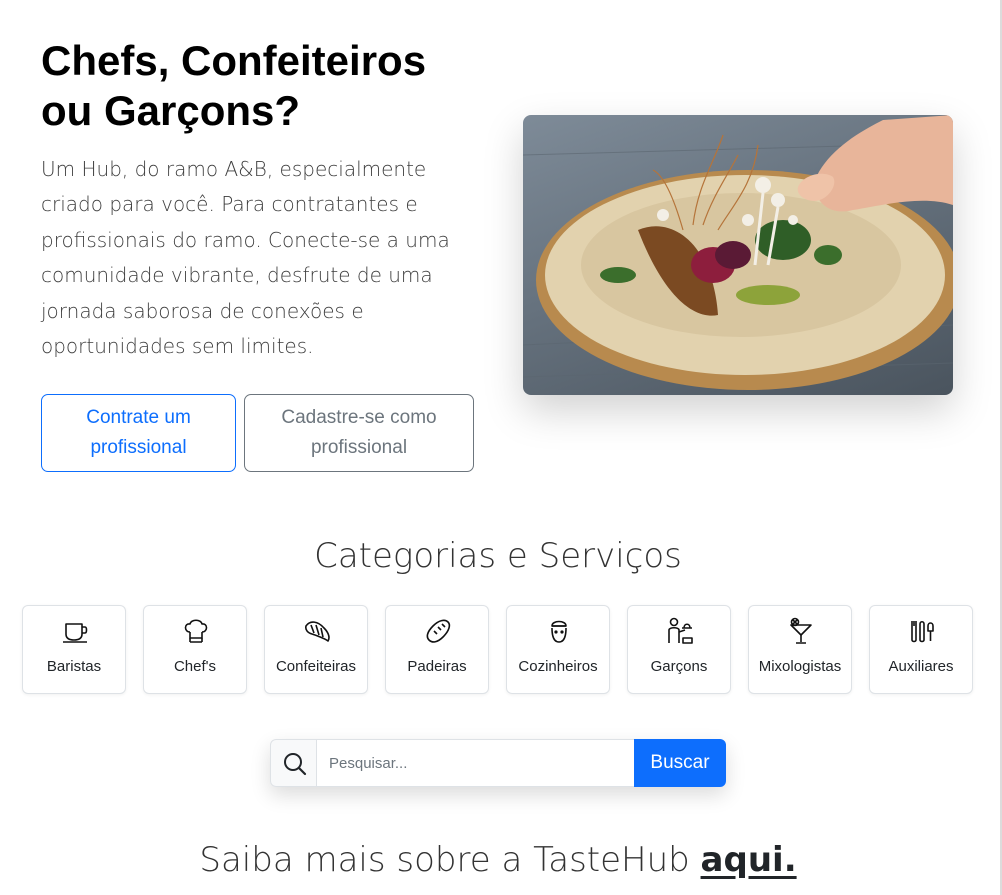 The image size is (1002, 895). I want to click on search-icon, so click(295, 764).